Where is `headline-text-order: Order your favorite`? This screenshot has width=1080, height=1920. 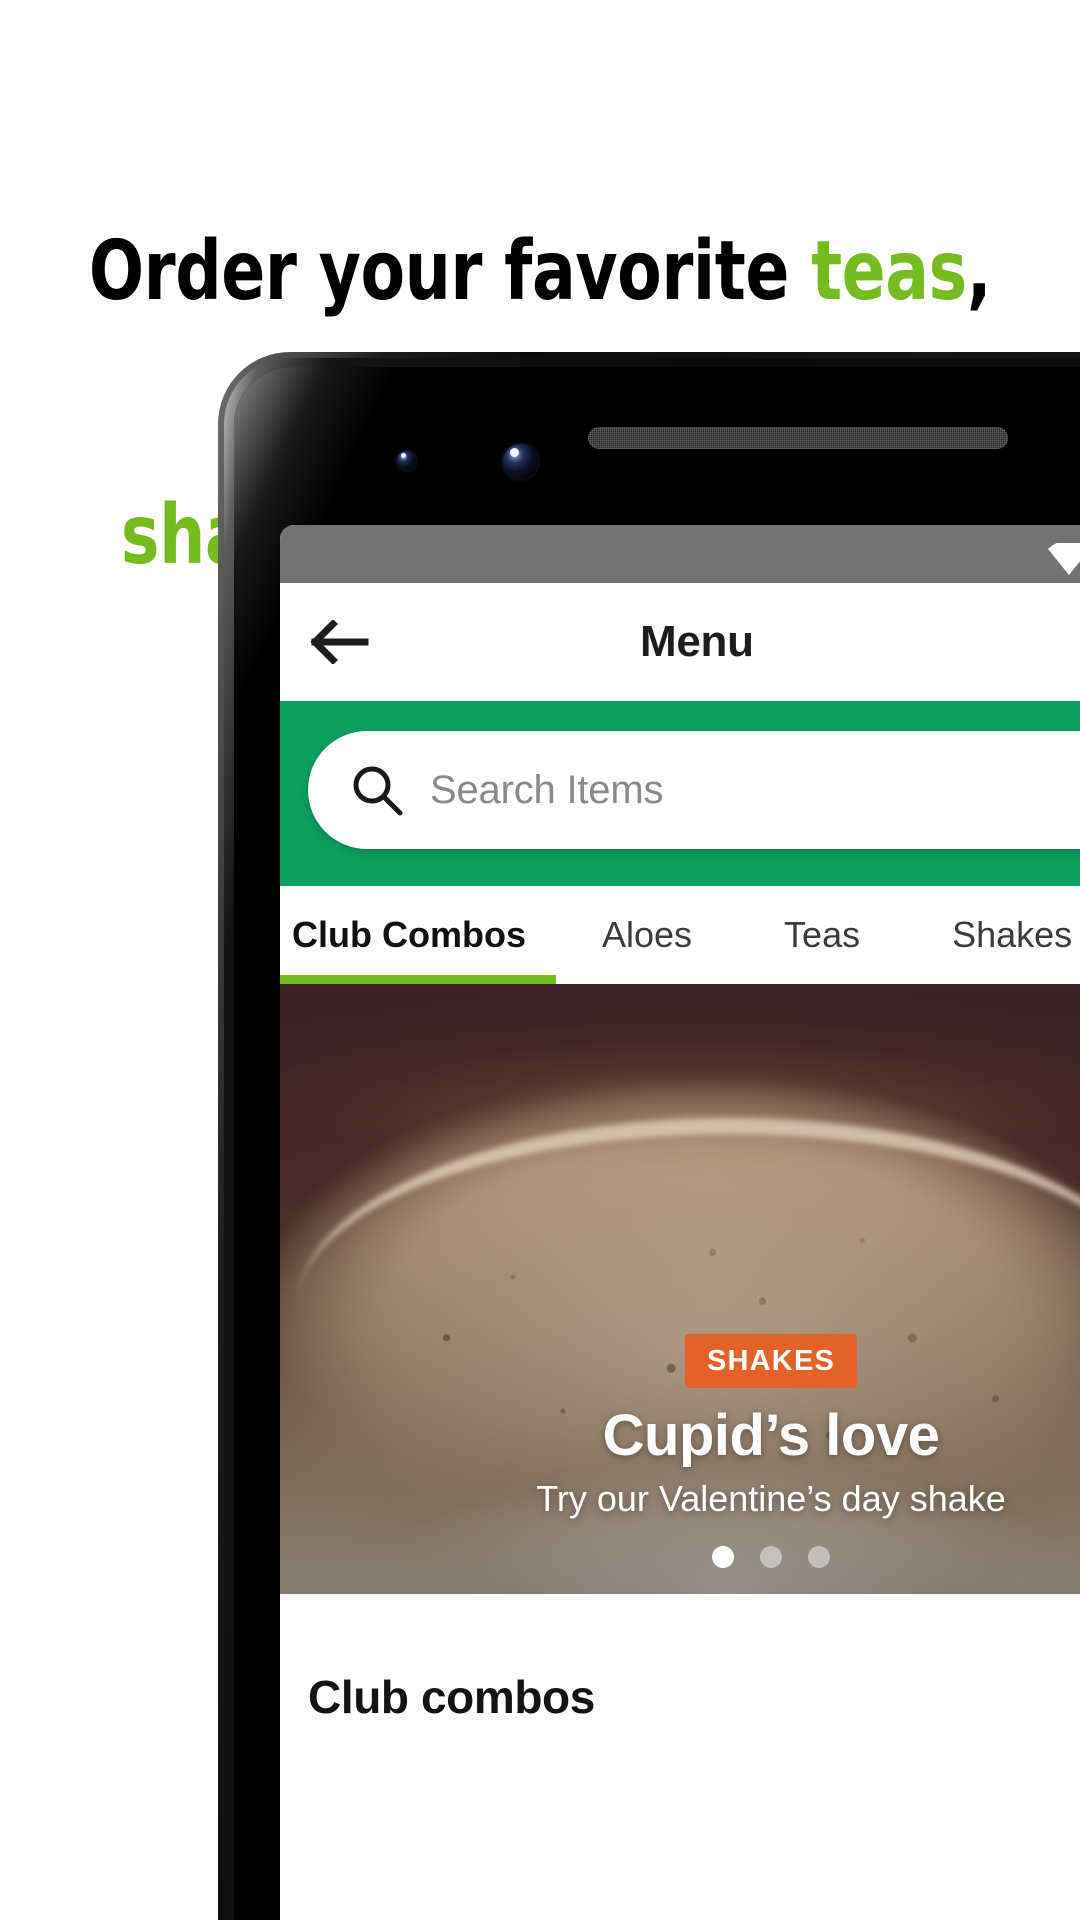 headline-text-order: Order your favorite is located at coordinates (450, 271).